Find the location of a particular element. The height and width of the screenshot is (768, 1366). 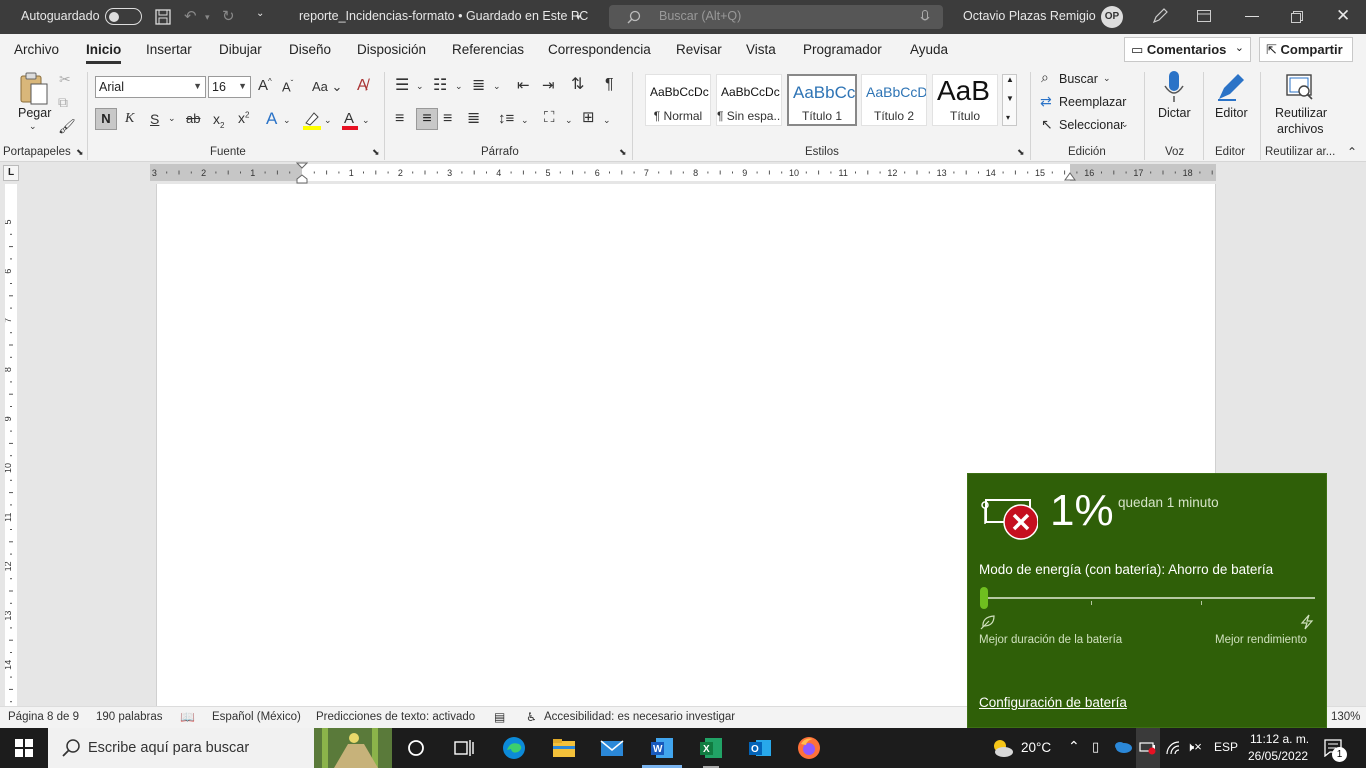

tab-archivo: Archivo is located at coordinates (36, 49).